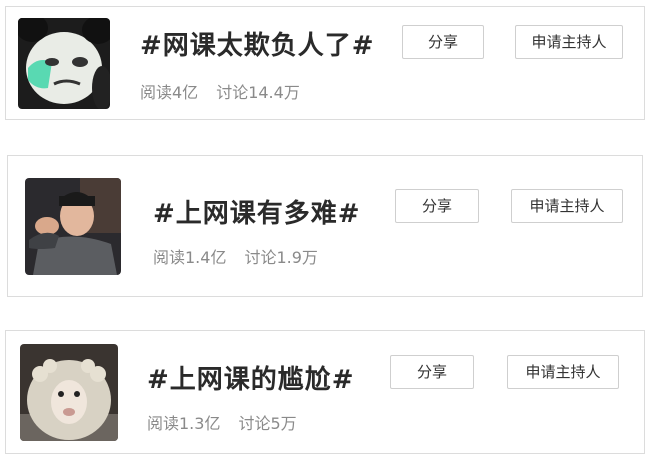 This screenshot has width=650, height=458. Describe the element at coordinates (257, 43) in the screenshot. I see `topic-title: #网课太欺负人了#` at that location.